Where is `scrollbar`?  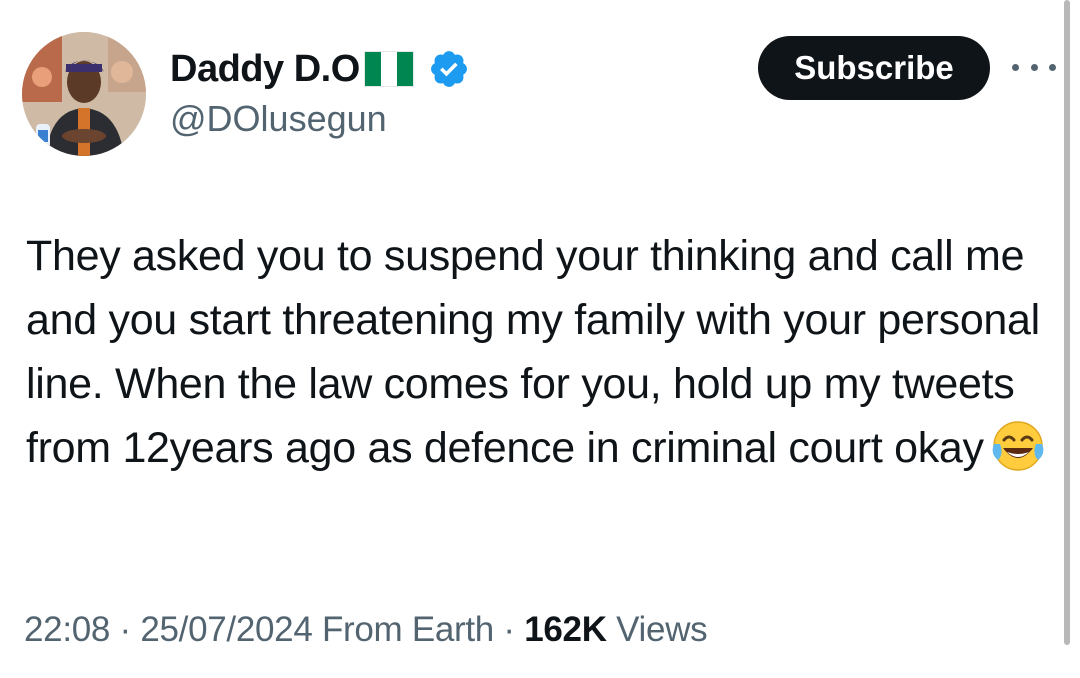
scrollbar is located at coordinates (1067, 322).